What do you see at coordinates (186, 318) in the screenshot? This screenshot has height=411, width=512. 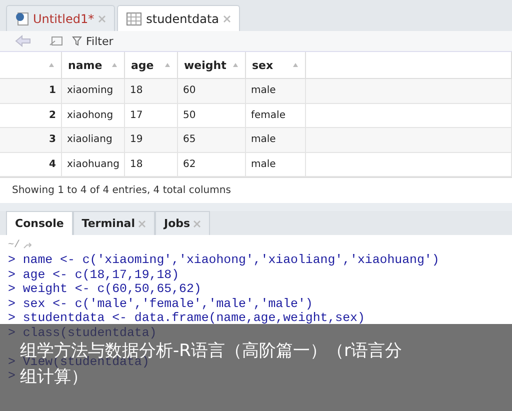 I see `console-line: > studentdata <- data.frame(name,age,weight,sex)` at bounding box center [186, 318].